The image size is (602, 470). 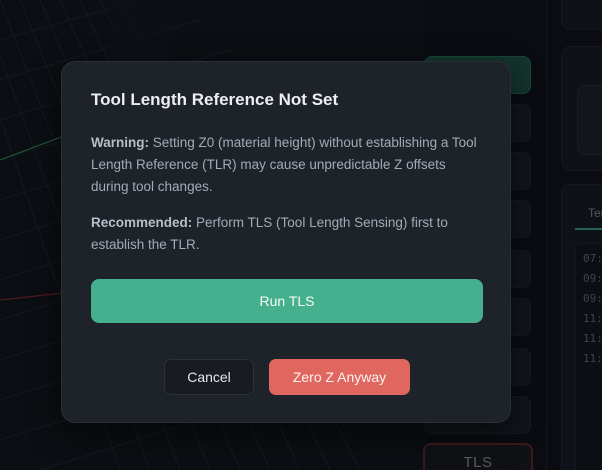 I want to click on warning-label: Warning:, so click(x=120, y=142).